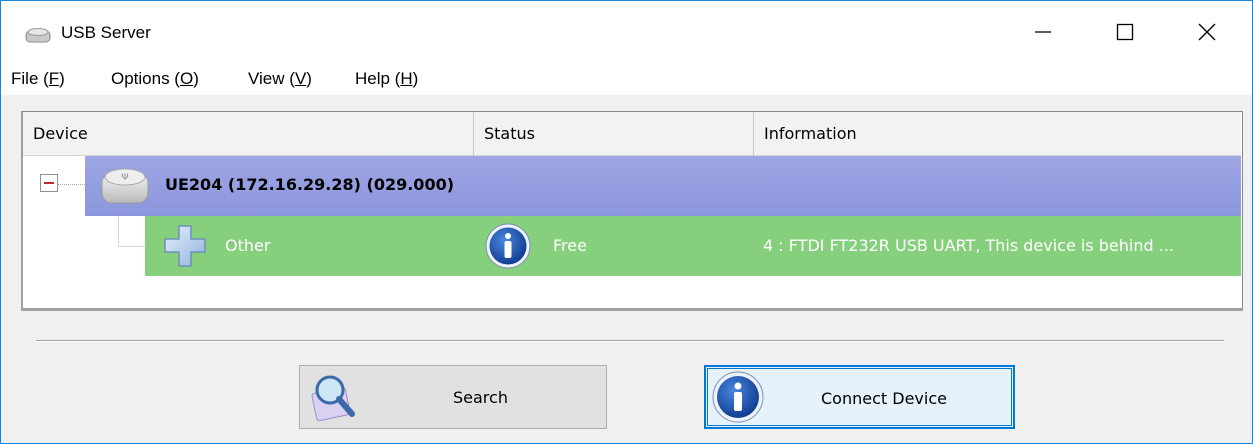 Image resolution: width=1253 pixels, height=444 pixels. Describe the element at coordinates (125, 186) in the screenshot. I see `usb-server-icon: Ψ` at that location.